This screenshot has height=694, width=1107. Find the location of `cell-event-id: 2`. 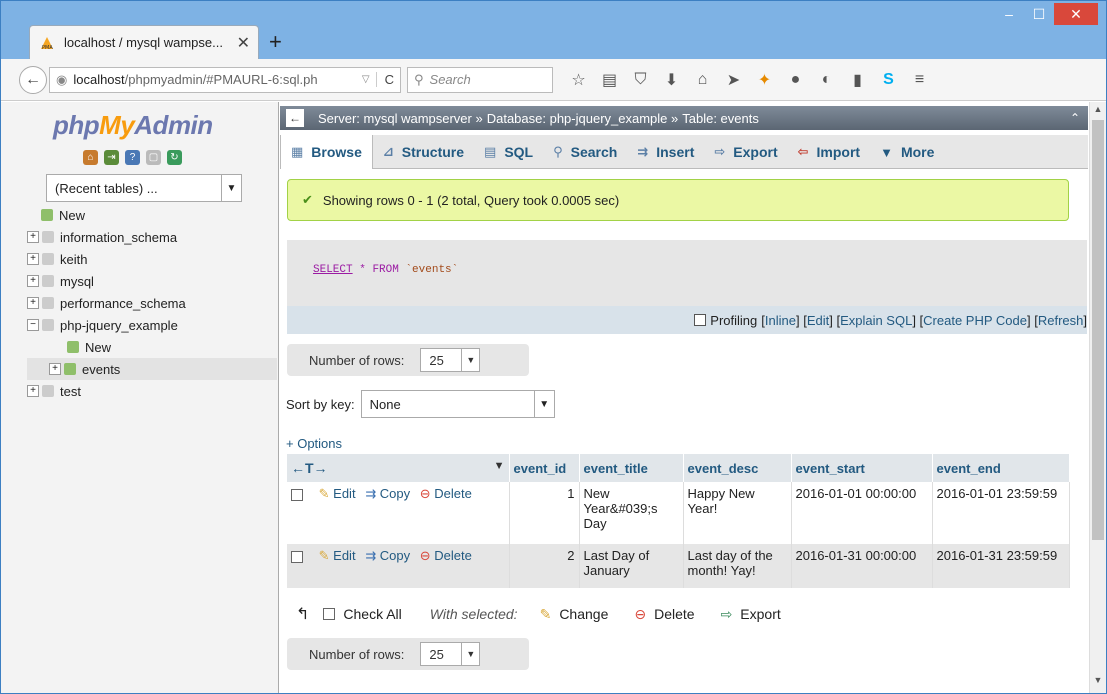

cell-event-id: 2 is located at coordinates (544, 566).